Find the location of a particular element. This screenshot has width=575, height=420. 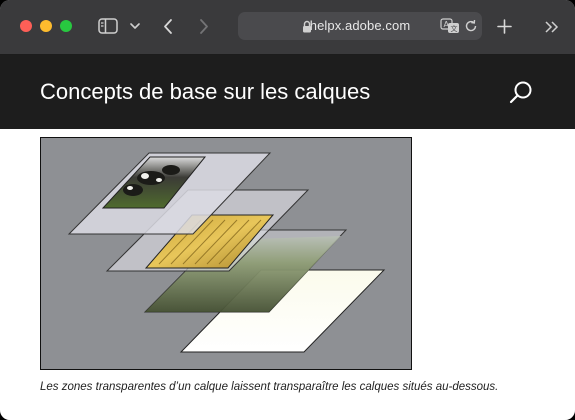

browser-toolbar: helpx.adobe.com A 文 is located at coordinates (287, 27).